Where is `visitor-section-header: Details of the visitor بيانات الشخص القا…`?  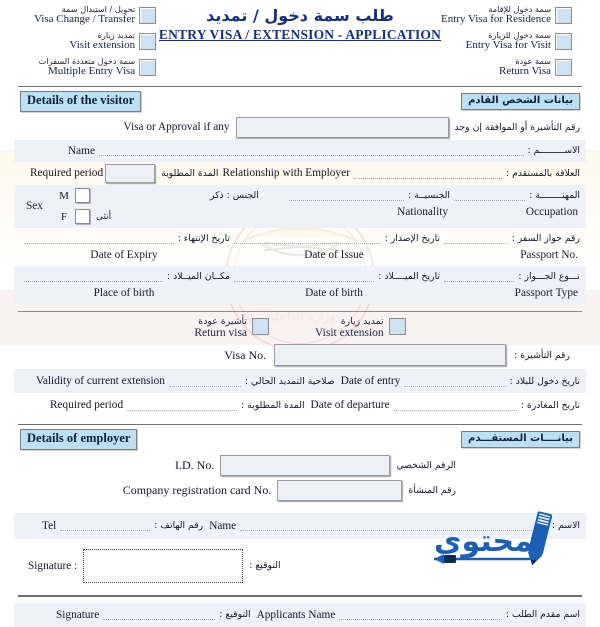
visitor-section-header: Details of the visitor بيانات الشخص القا… is located at coordinates (300, 101).